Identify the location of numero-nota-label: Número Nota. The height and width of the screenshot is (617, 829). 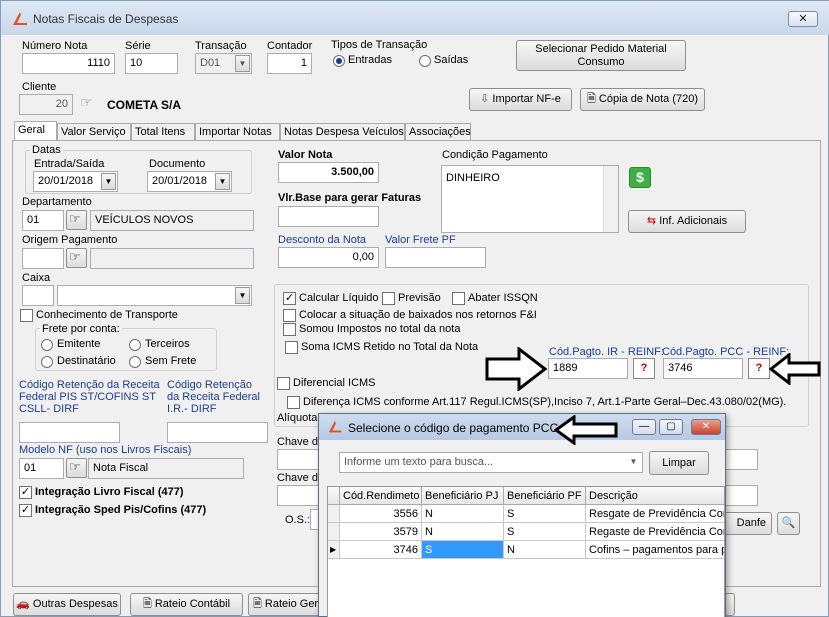
(55, 46).